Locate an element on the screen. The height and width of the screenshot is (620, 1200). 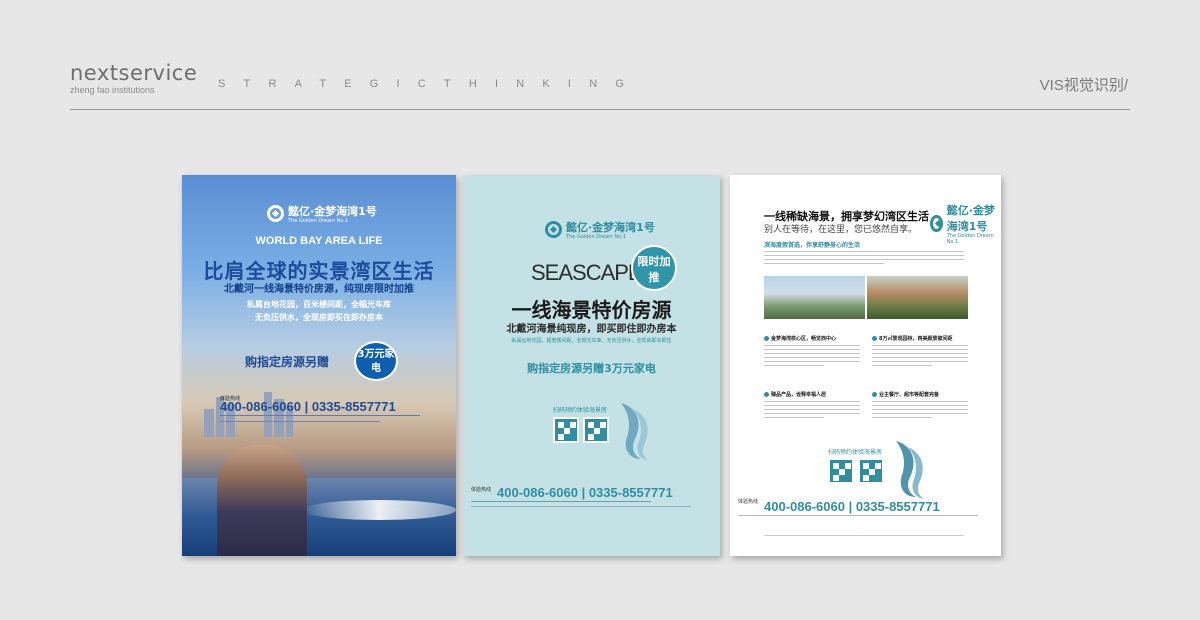
poster3-section-heading: 滨海度假首选，伴享舒静身心的生活 is located at coordinates (812, 245).